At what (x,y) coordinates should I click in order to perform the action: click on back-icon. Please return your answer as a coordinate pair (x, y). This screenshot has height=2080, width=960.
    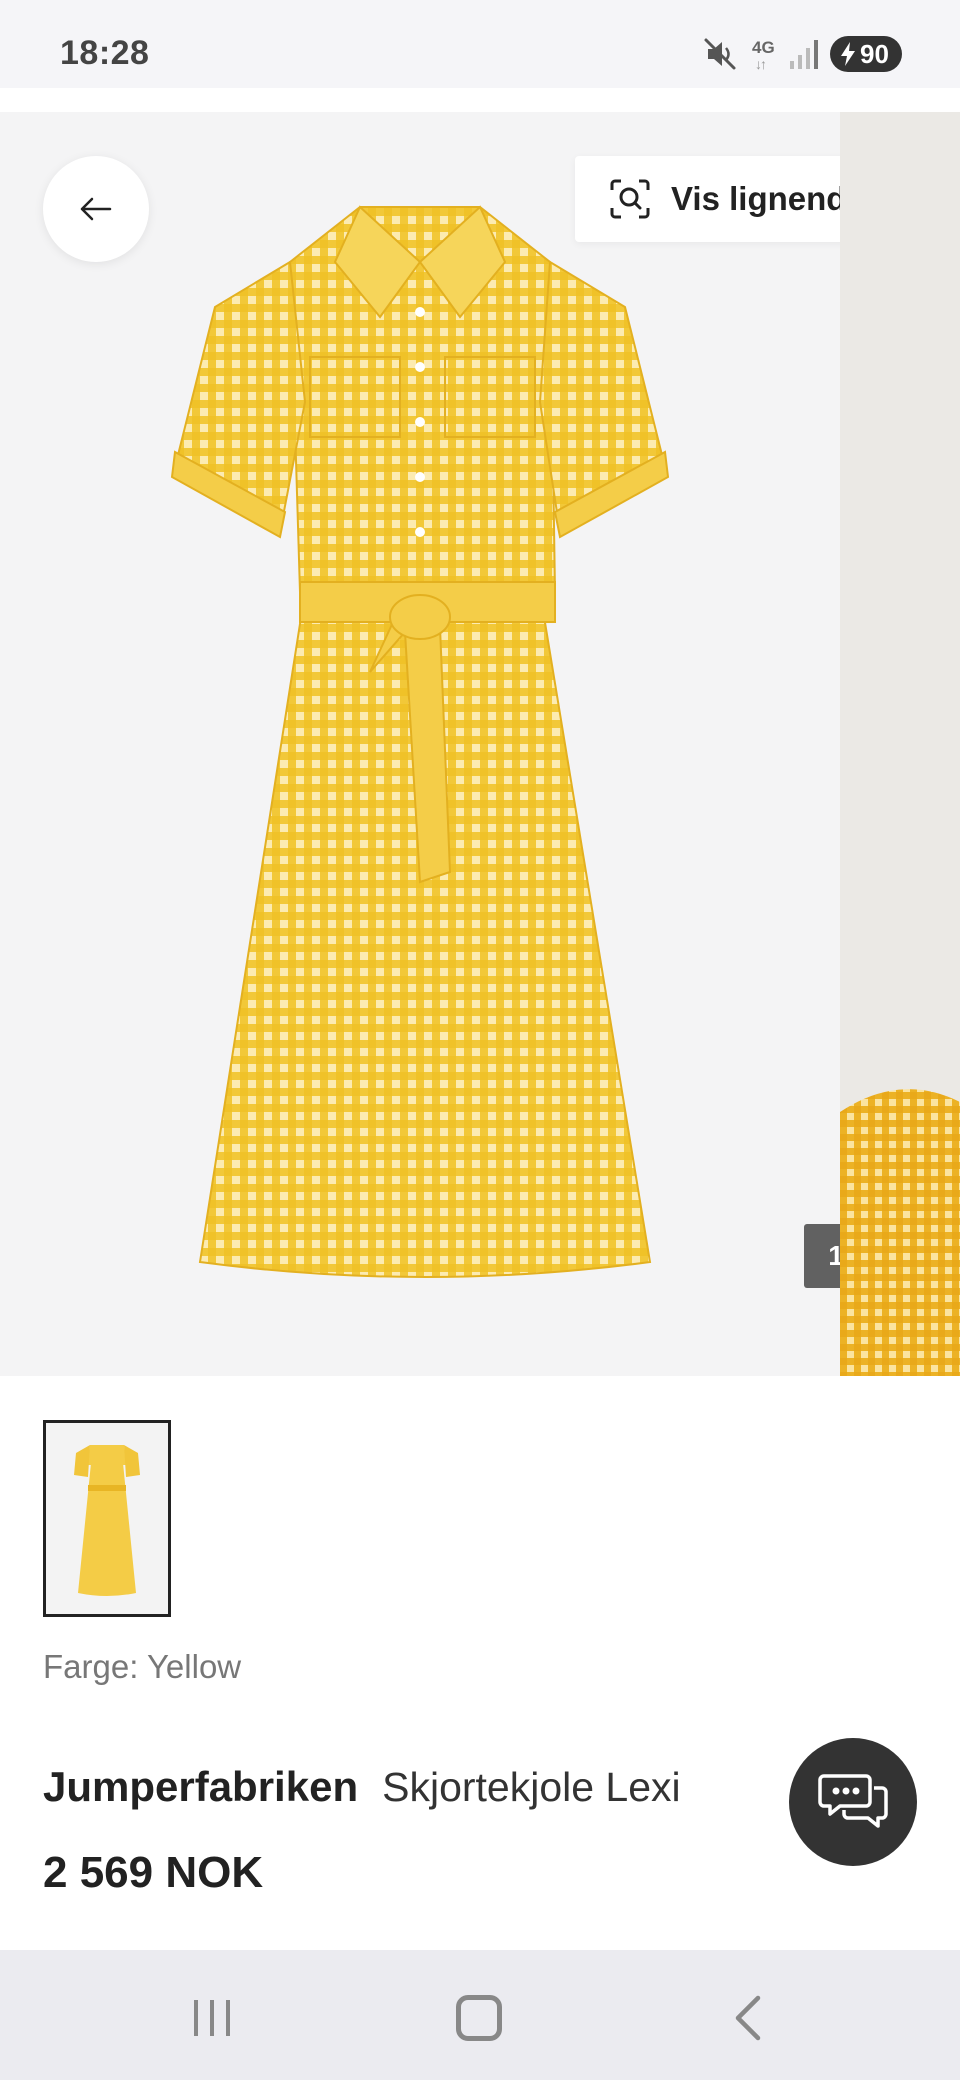
    Looking at the image, I should click on (747, 2018).